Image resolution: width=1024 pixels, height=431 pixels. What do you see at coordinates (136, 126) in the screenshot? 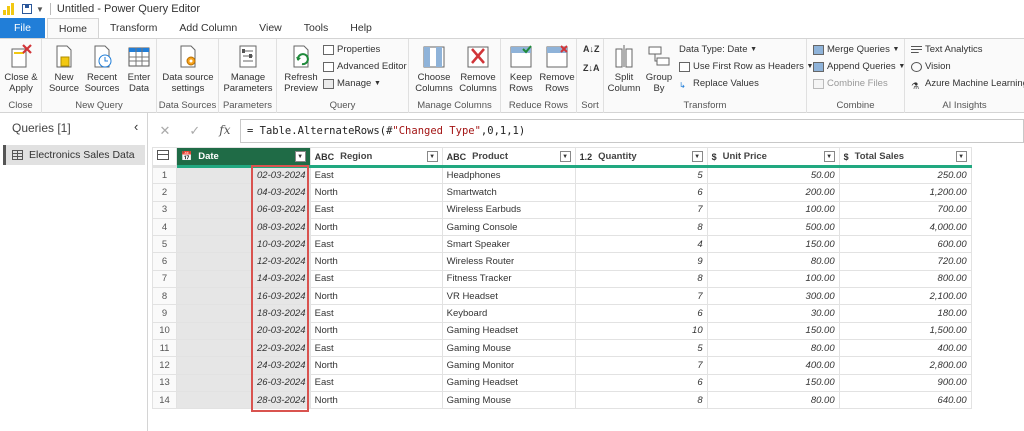
I see `collapse-pane-icon: ‹` at bounding box center [136, 126].